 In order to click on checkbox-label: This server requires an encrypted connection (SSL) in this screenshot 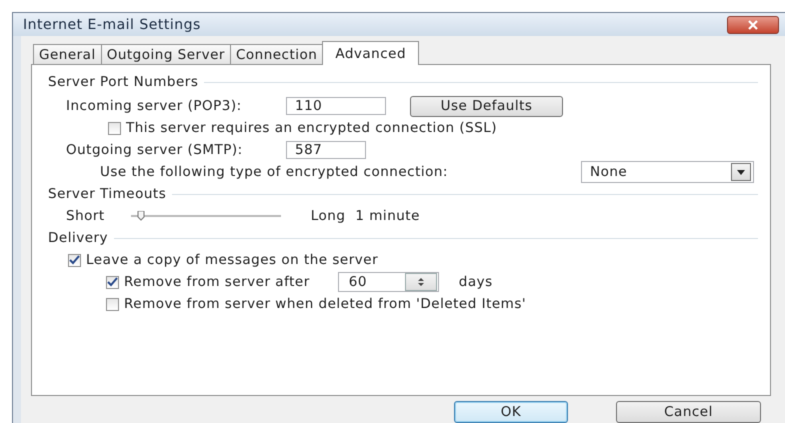, I will do `click(312, 128)`.